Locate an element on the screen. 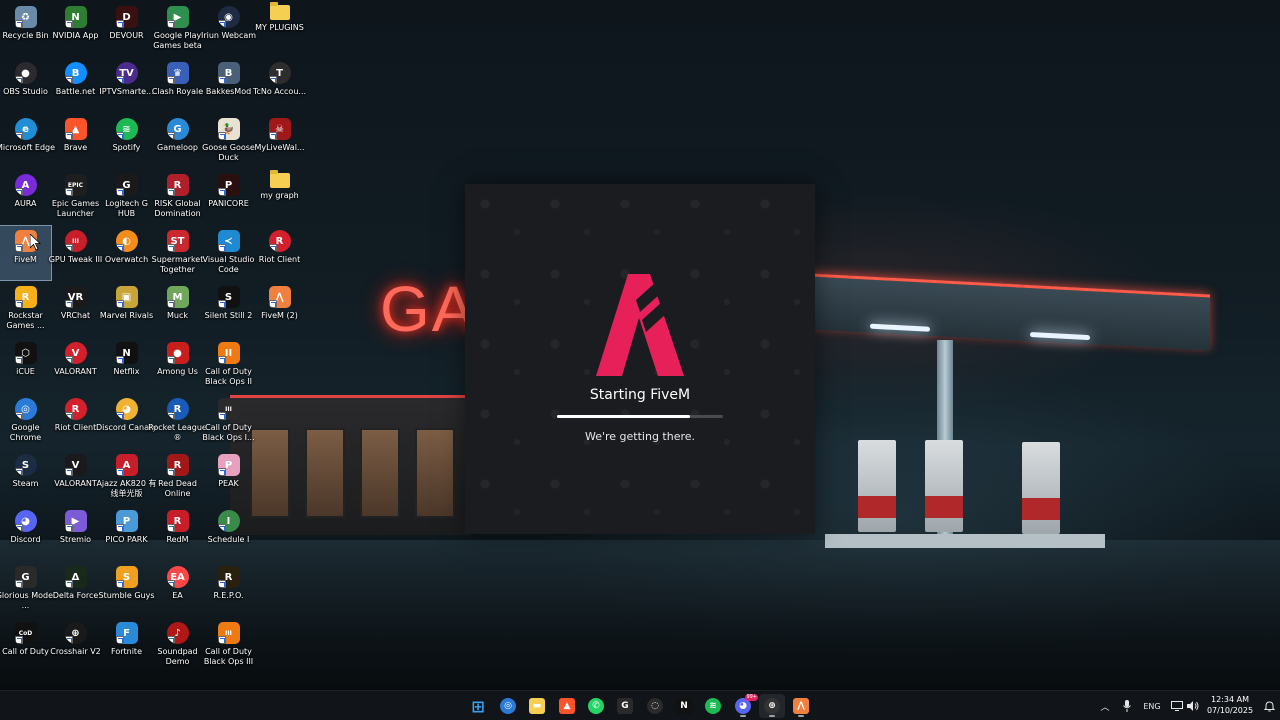 This screenshot has height=720, width=1280. desktop-icon-recycle-bin: ♻ Recycle Bin is located at coordinates (25, 29).